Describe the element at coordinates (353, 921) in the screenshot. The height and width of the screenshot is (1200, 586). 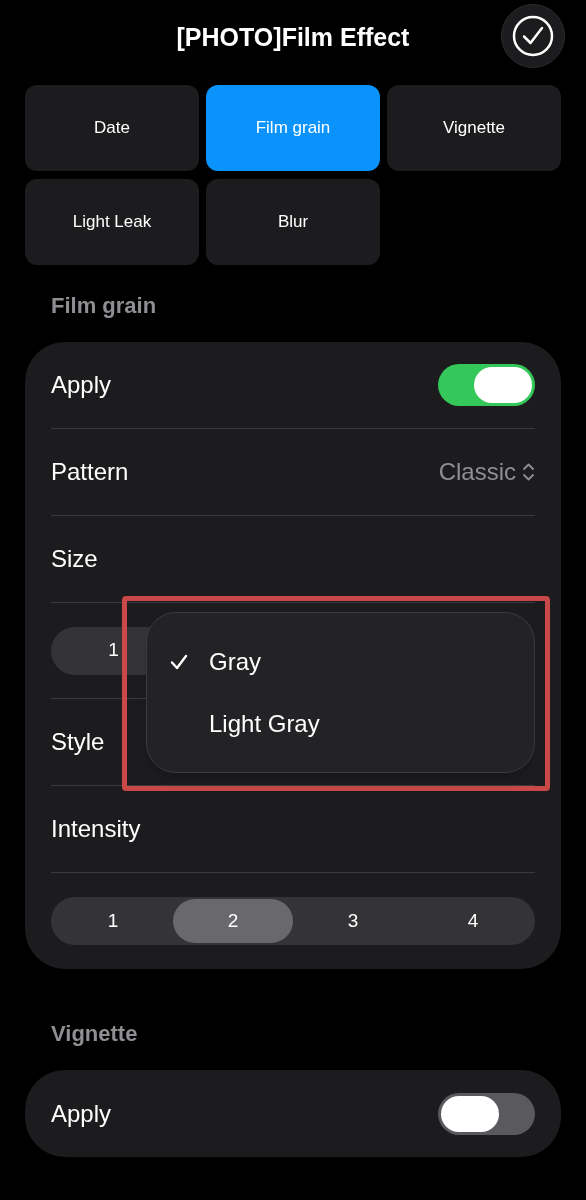
I see `segment-option: 3` at that location.